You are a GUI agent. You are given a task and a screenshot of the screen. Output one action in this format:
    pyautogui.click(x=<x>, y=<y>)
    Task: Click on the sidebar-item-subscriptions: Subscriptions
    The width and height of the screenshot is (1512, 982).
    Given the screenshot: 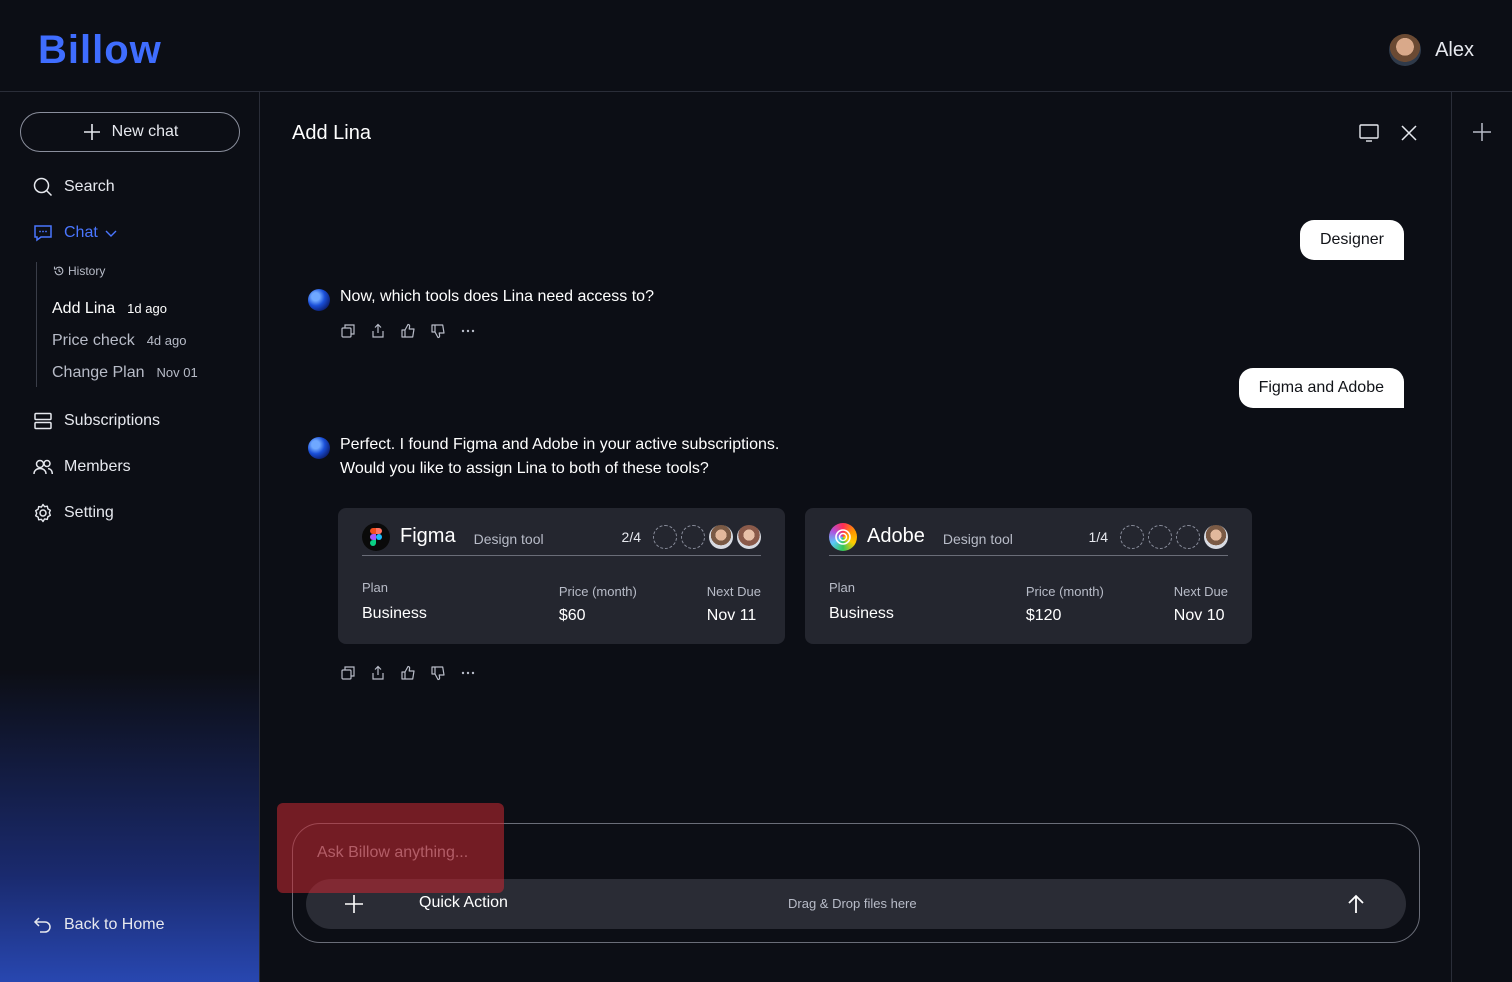 What is the action you would take?
    pyautogui.click(x=96, y=421)
    